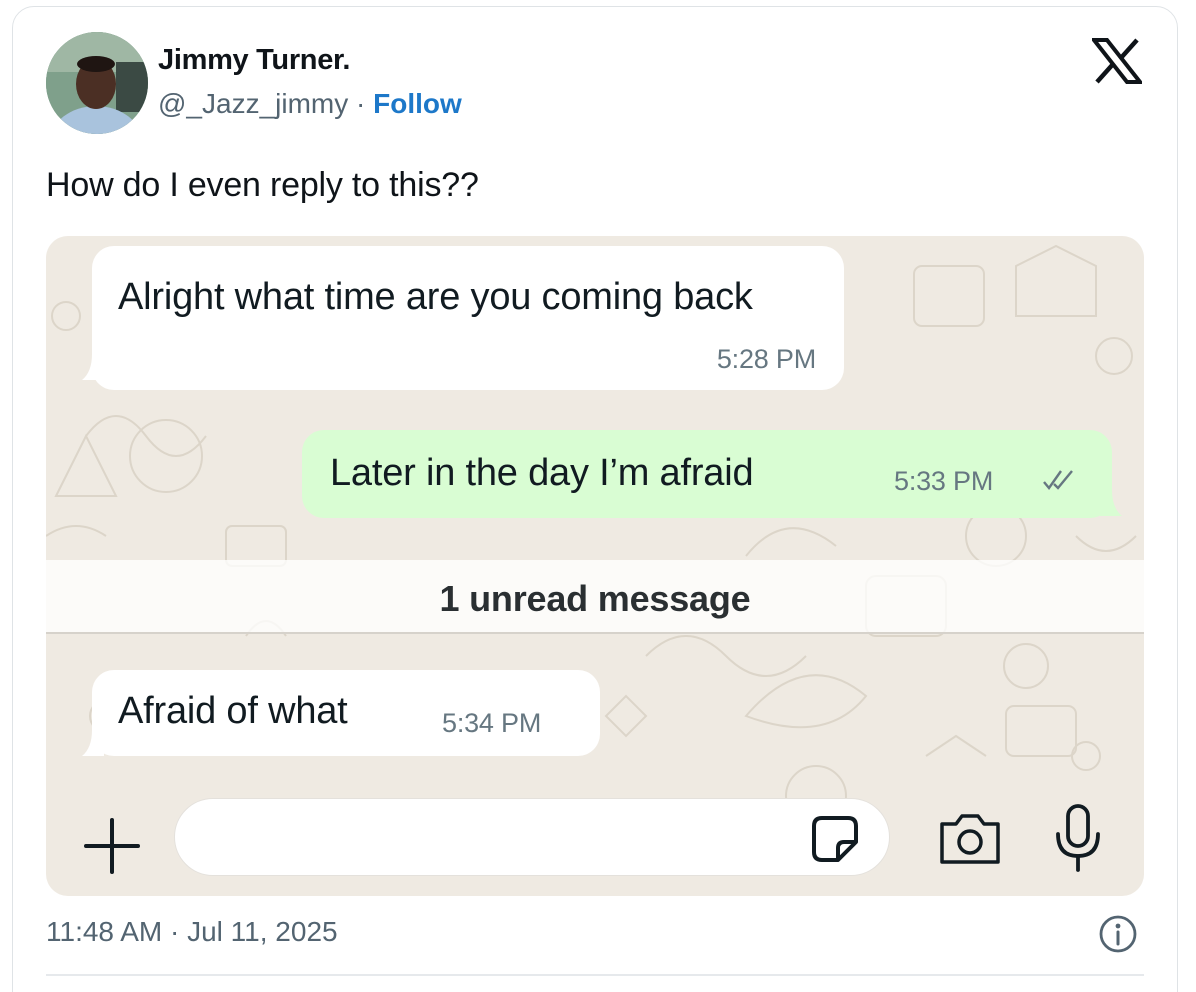 This screenshot has height=992, width=1196. Describe the element at coordinates (417, 103) in the screenshot. I see `follow-button: Follow` at that location.